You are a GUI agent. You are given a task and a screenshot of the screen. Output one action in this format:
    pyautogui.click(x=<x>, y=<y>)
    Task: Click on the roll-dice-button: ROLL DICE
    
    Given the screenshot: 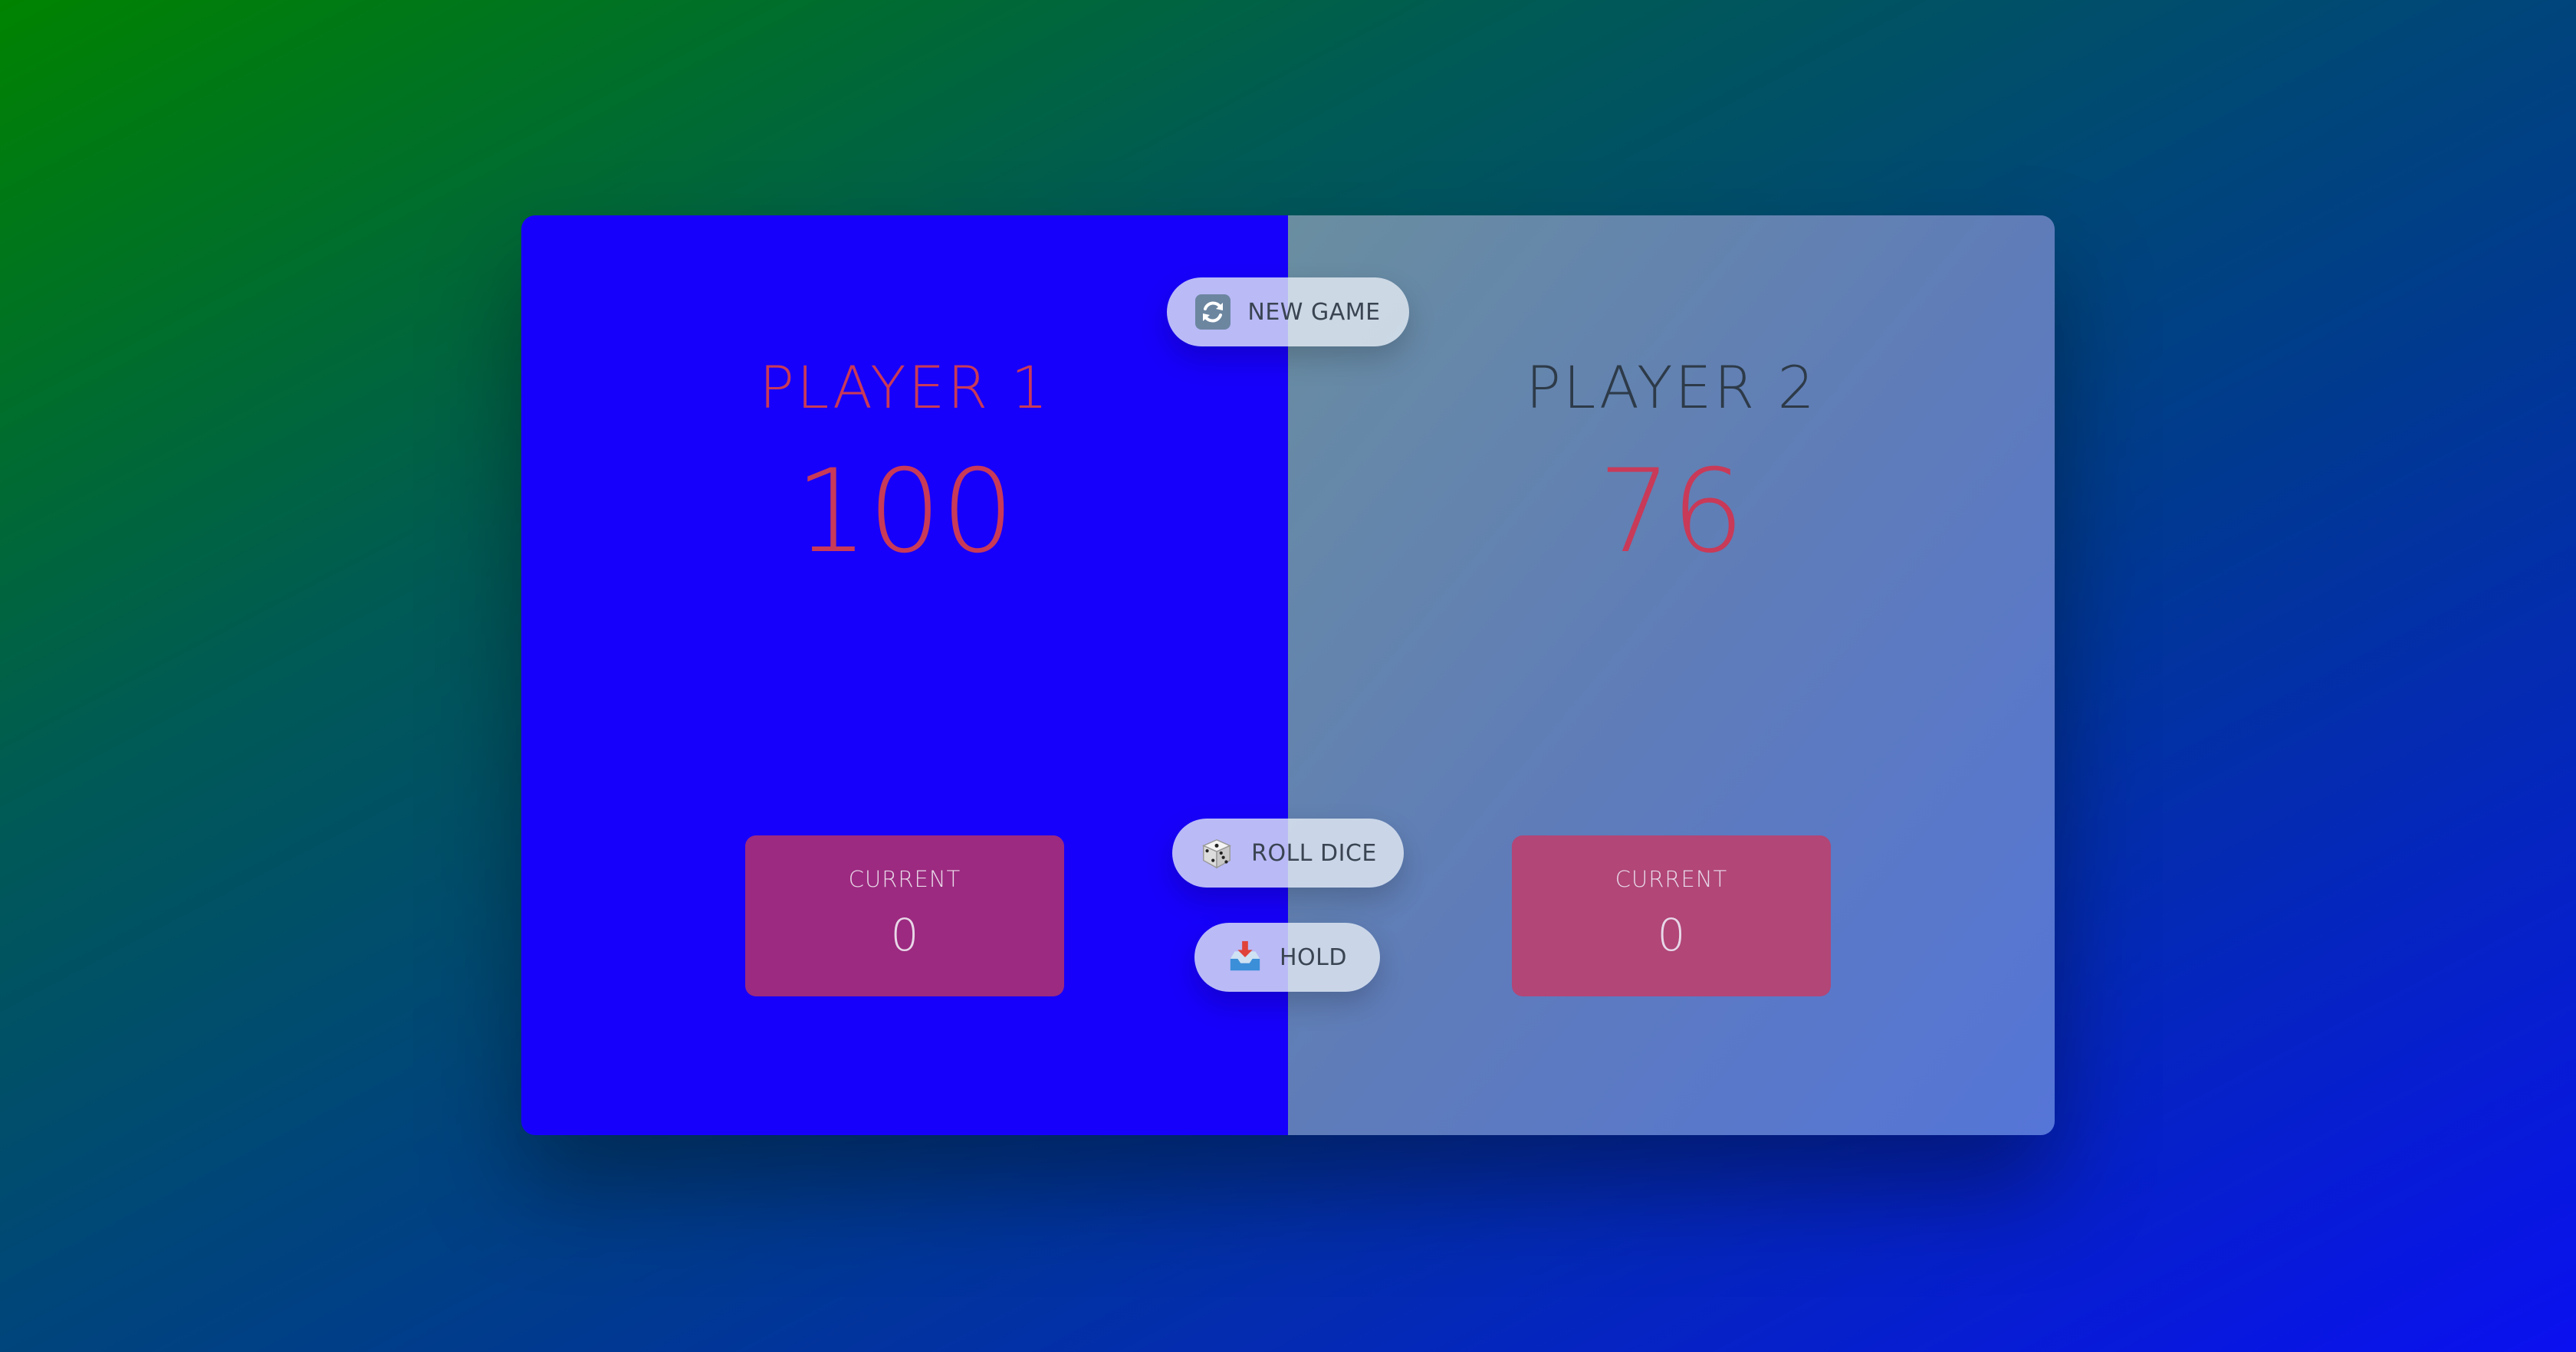 What is the action you would take?
    pyautogui.click(x=1288, y=853)
    